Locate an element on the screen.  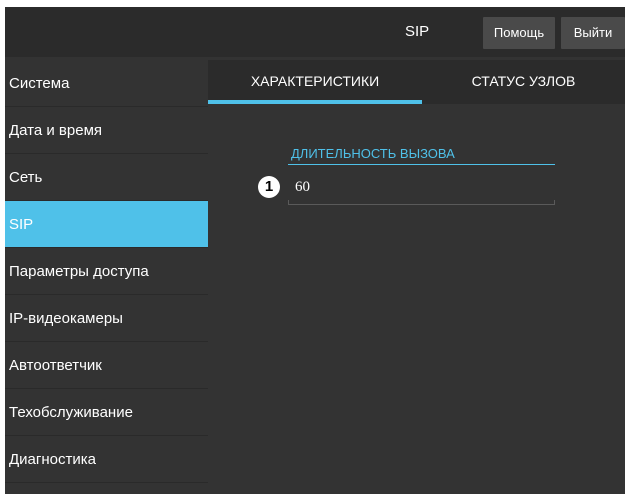
tab-bar: ХАРАКТЕРИСТИКИ СТАТУС УЗЛОВ is located at coordinates (416, 82).